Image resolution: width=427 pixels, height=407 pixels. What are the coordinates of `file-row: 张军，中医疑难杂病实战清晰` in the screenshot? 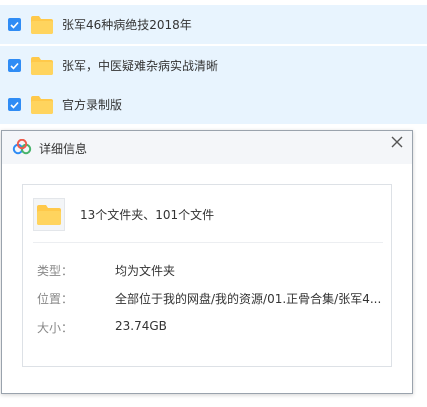 It's located at (213, 65).